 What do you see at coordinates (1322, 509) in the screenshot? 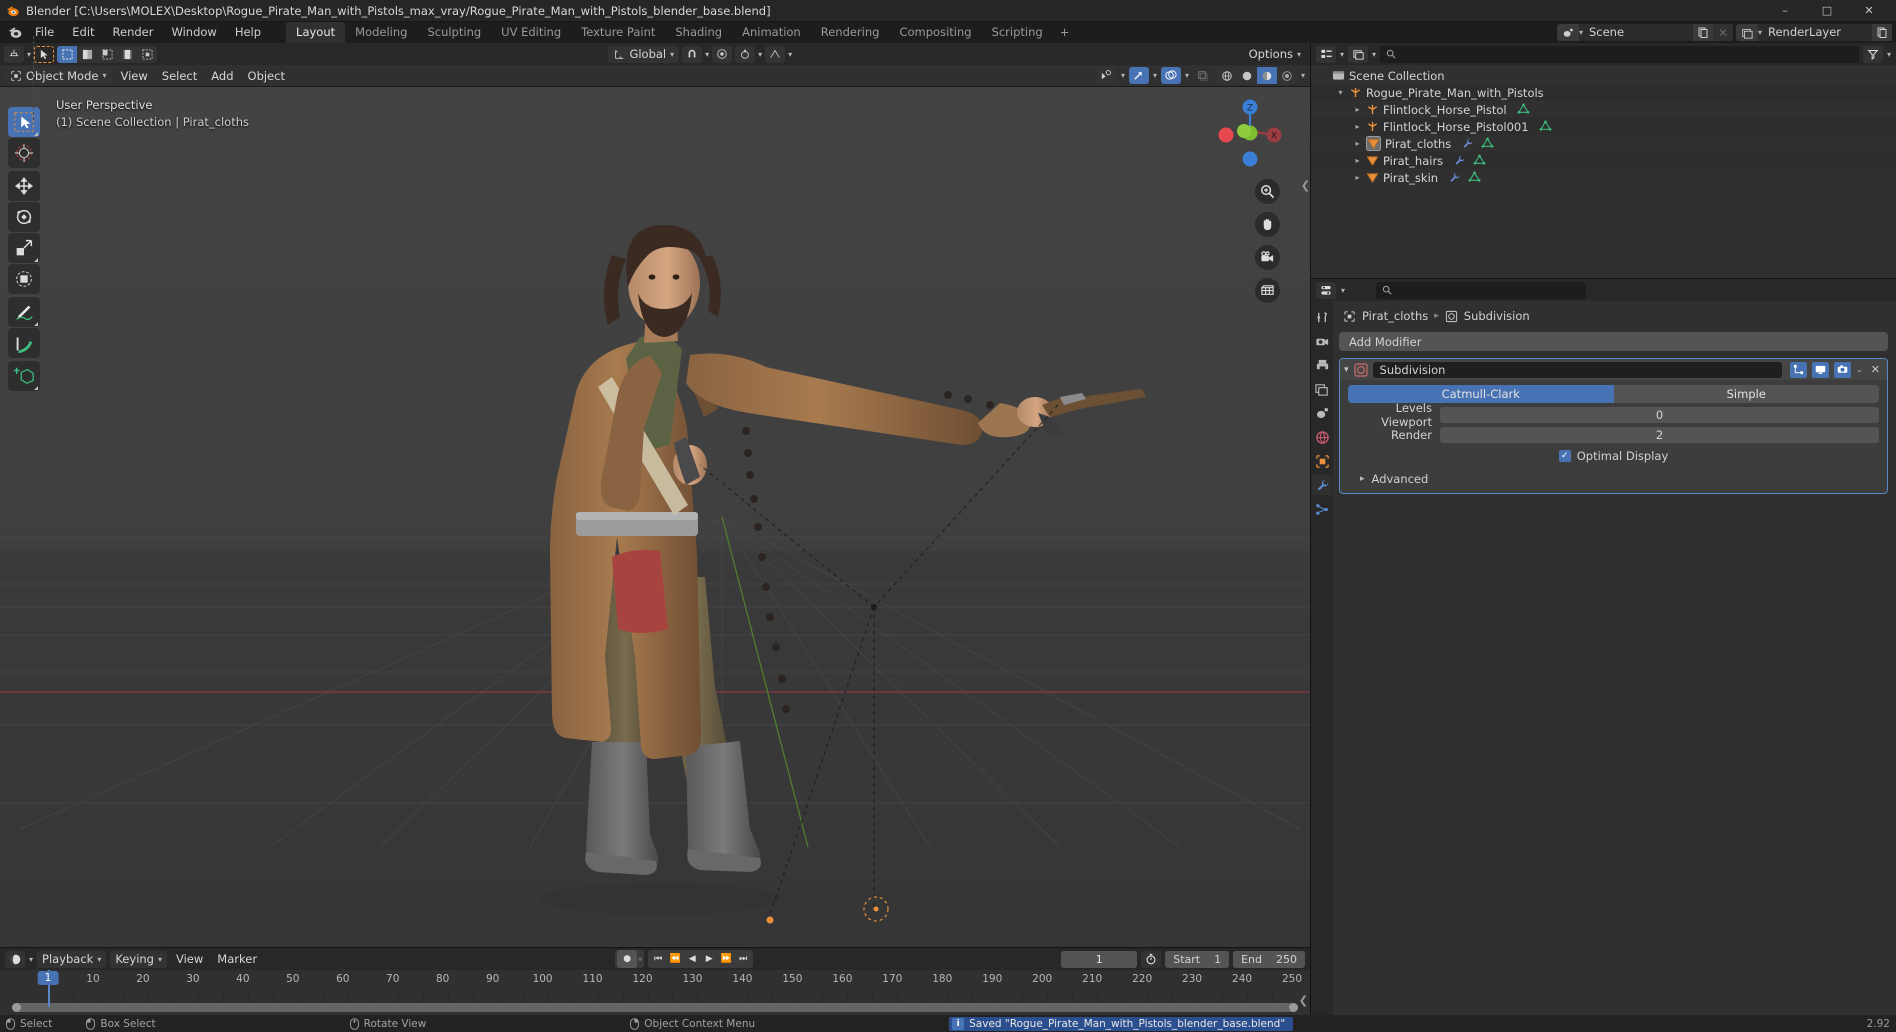
I see `tab-particles-icon` at bounding box center [1322, 509].